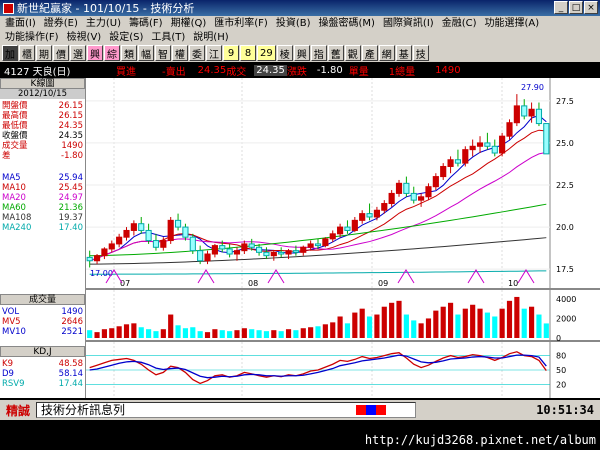 The width and height of the screenshot is (600, 450). Describe the element at coordinates (61, 53) in the screenshot. I see `toolbar-button: 價` at that location.